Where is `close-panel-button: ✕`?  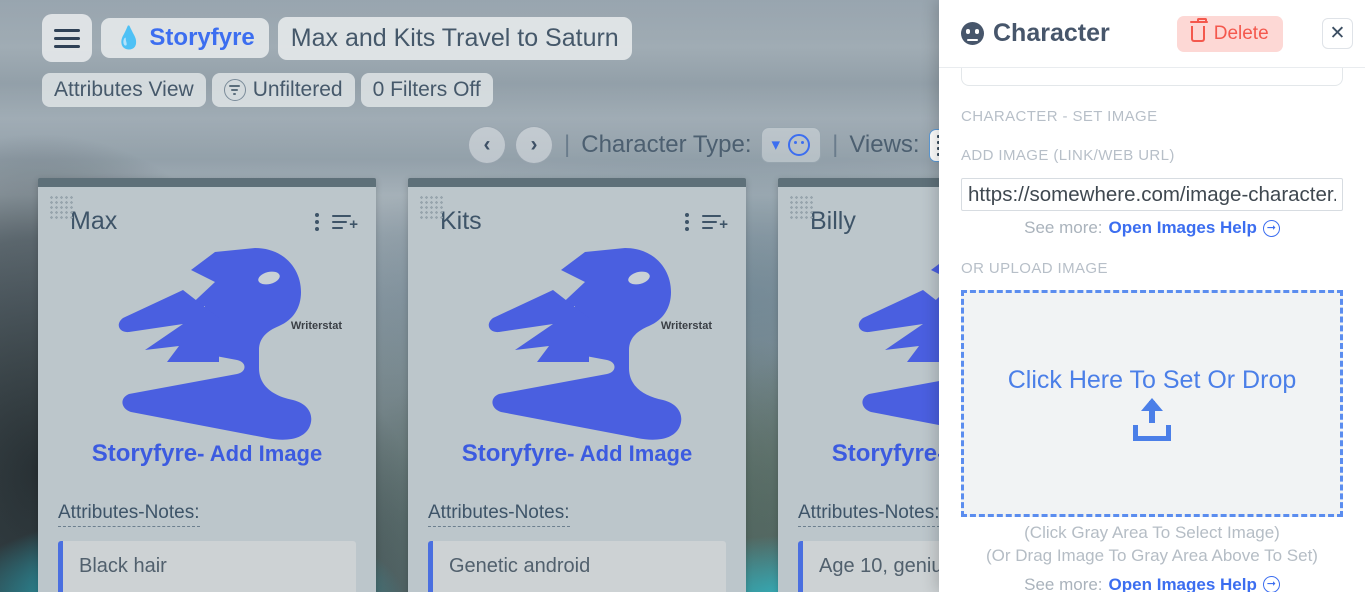 close-panel-button: ✕ is located at coordinates (1337, 33).